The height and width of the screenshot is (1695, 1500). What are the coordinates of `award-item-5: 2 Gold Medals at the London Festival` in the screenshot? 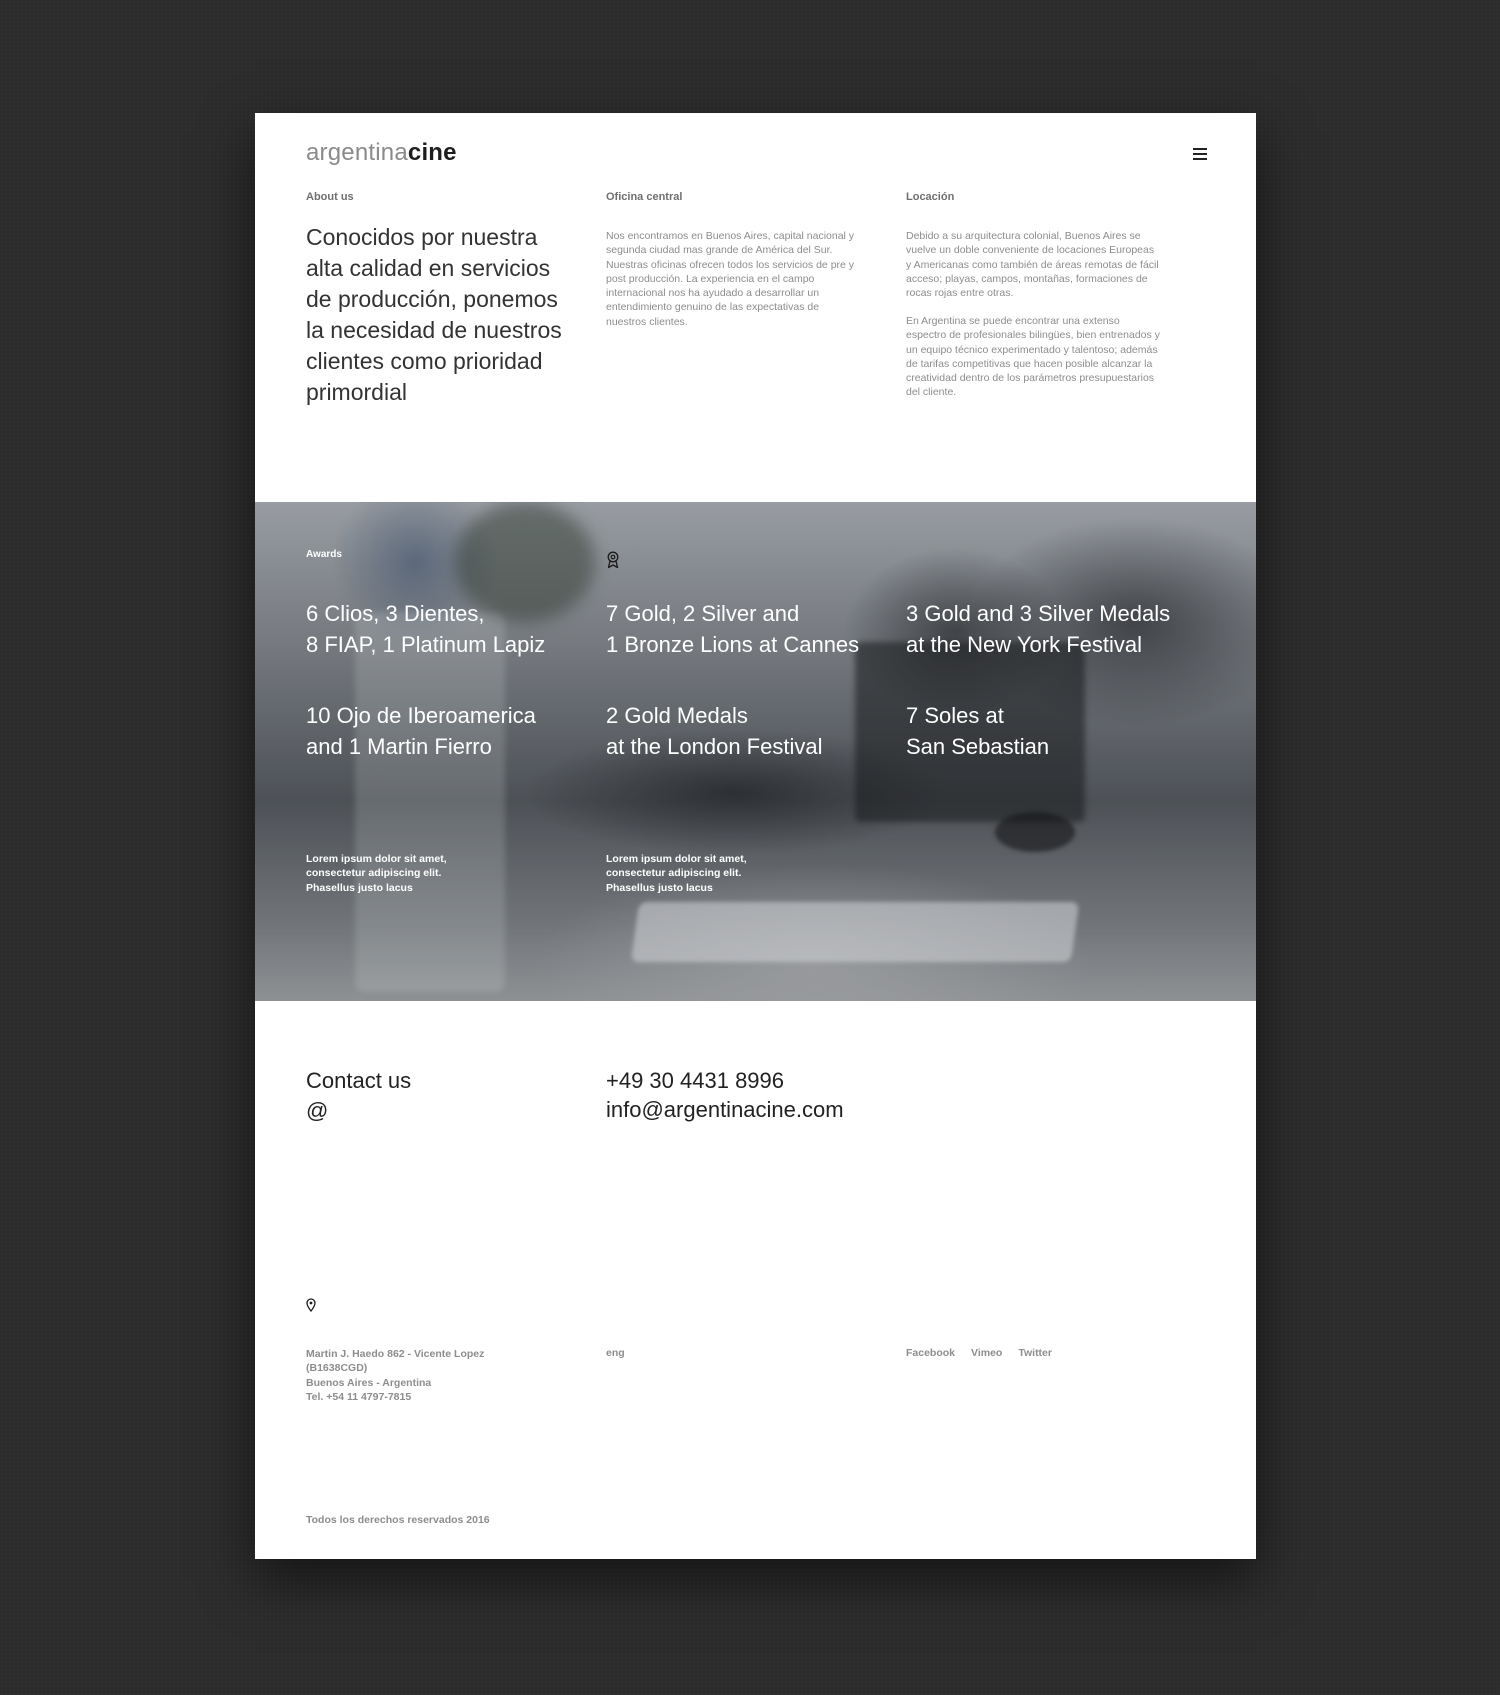 It's located at (714, 731).